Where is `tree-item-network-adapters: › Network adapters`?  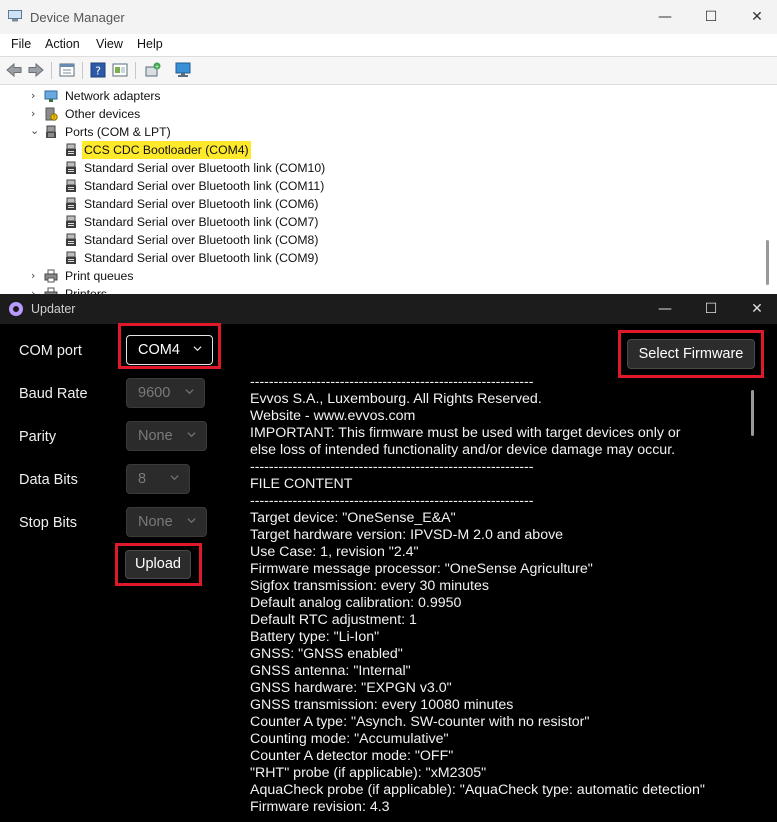
tree-item-network-adapters: › Network adapters is located at coordinates (380, 96).